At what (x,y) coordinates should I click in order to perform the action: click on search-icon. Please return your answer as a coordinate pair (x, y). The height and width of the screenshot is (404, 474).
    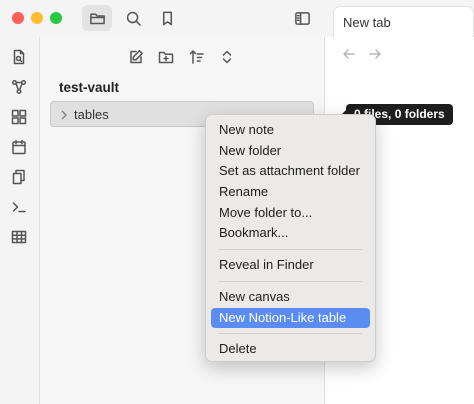
    Looking at the image, I should click on (133, 18).